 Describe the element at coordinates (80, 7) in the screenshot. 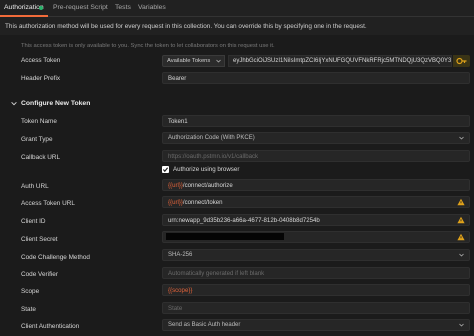

I see `tab-pre-request-script: Pre-request Script` at that location.